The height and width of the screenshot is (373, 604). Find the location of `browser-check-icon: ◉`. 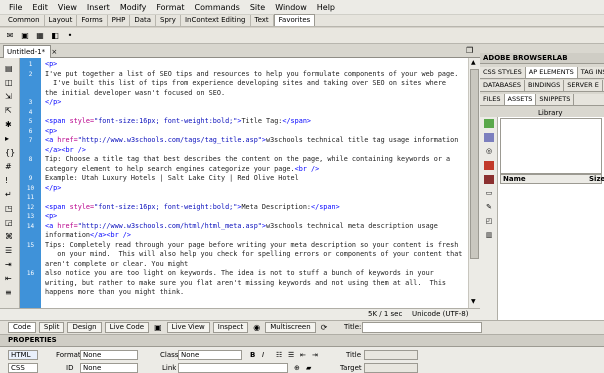

browser-check-icon: ◉ is located at coordinates (256, 327).